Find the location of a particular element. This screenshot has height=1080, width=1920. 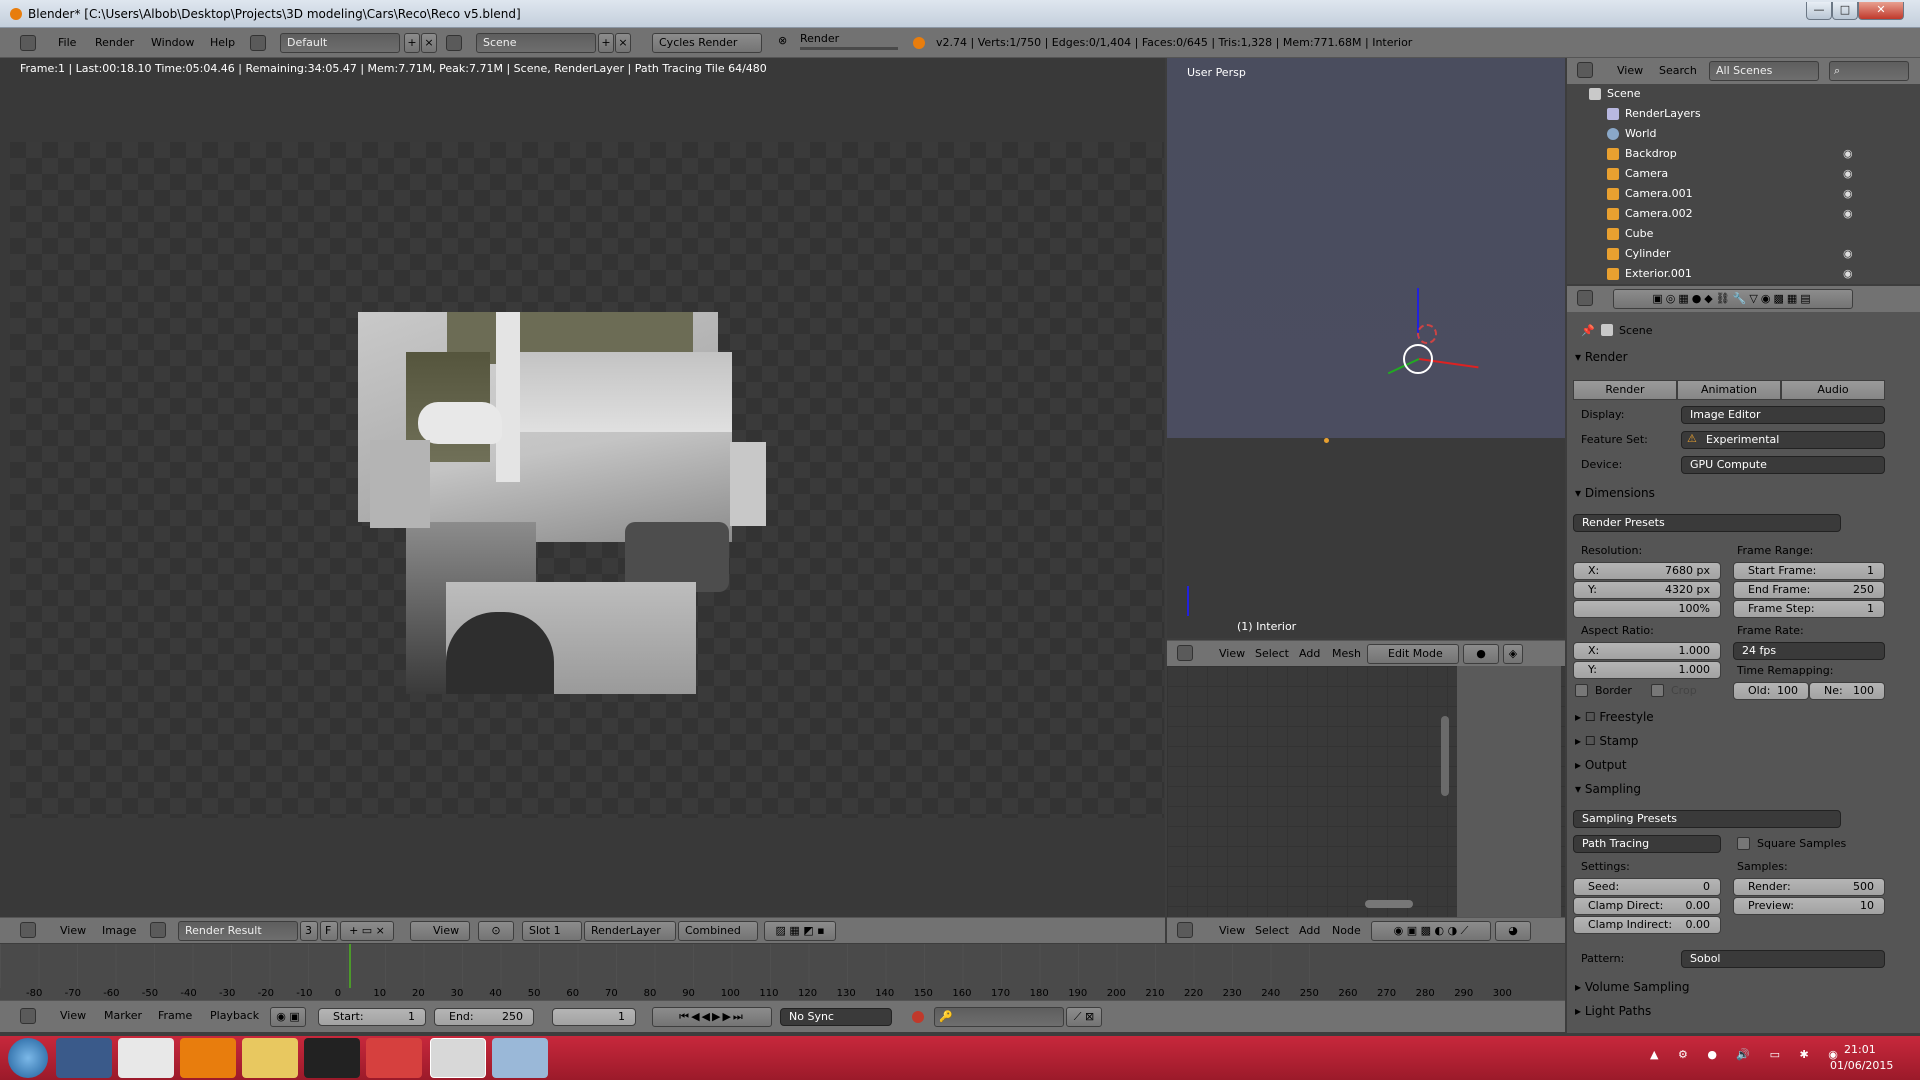

outliner-search-input: ⌕ is located at coordinates (1869, 71).